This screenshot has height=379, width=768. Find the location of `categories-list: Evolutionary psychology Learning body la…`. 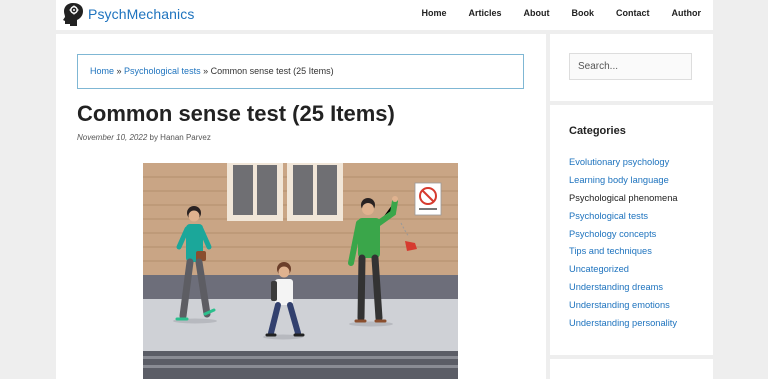

categories-list: Evolutionary psychology Learning body la… is located at coordinates (623, 246).